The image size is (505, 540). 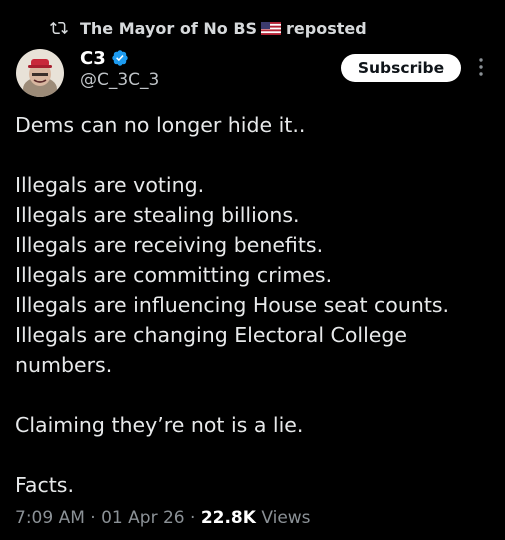 What do you see at coordinates (110, 185) in the screenshot?
I see `post-line: Illegals are voting.` at bounding box center [110, 185].